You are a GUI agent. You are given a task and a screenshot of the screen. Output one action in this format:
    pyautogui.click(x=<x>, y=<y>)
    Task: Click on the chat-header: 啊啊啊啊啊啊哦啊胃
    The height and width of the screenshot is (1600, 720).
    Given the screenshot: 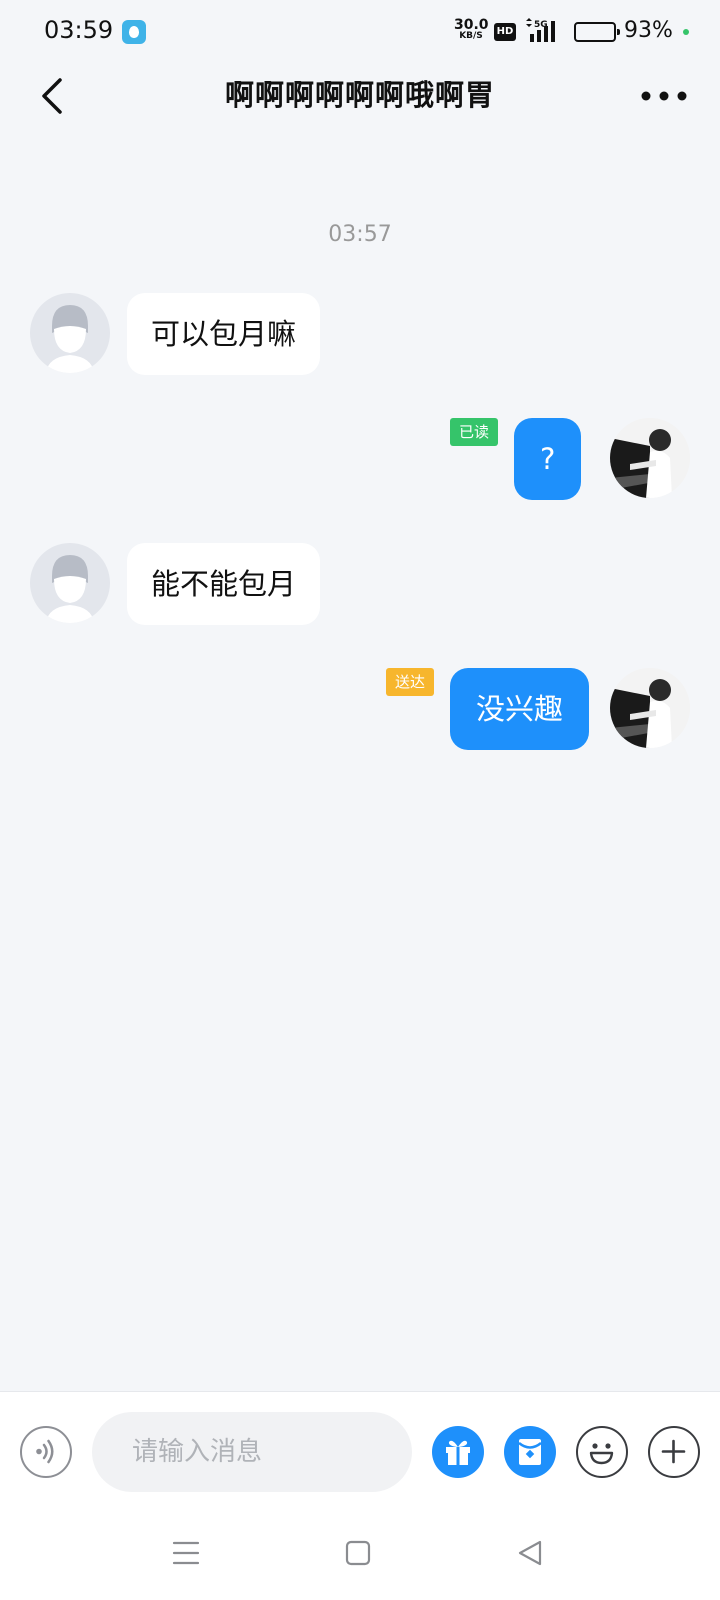 What is the action you would take?
    pyautogui.click(x=360, y=104)
    